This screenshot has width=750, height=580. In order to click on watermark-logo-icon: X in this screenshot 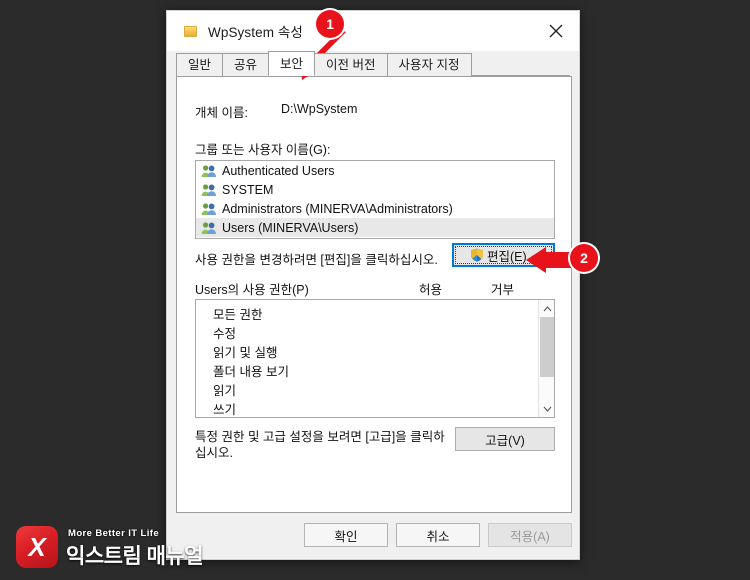, I will do `click(37, 547)`.